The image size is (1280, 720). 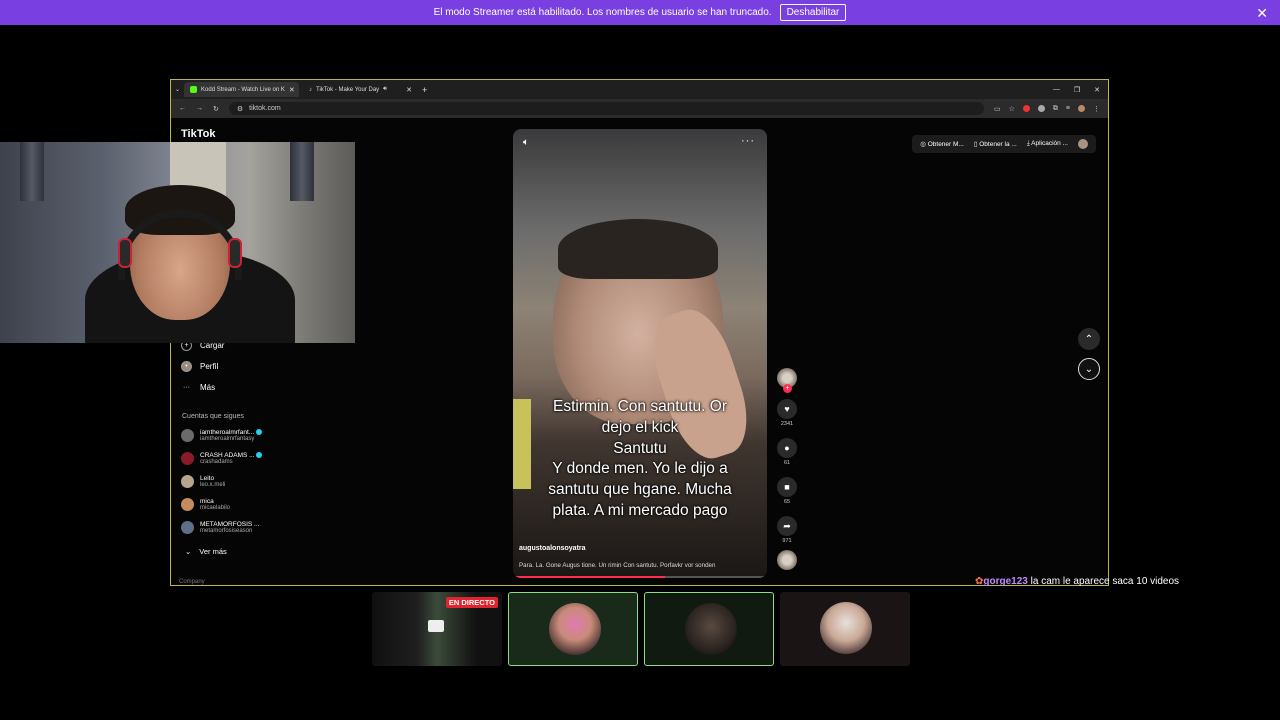 I want to click on save-count: 65, so click(x=787, y=502).